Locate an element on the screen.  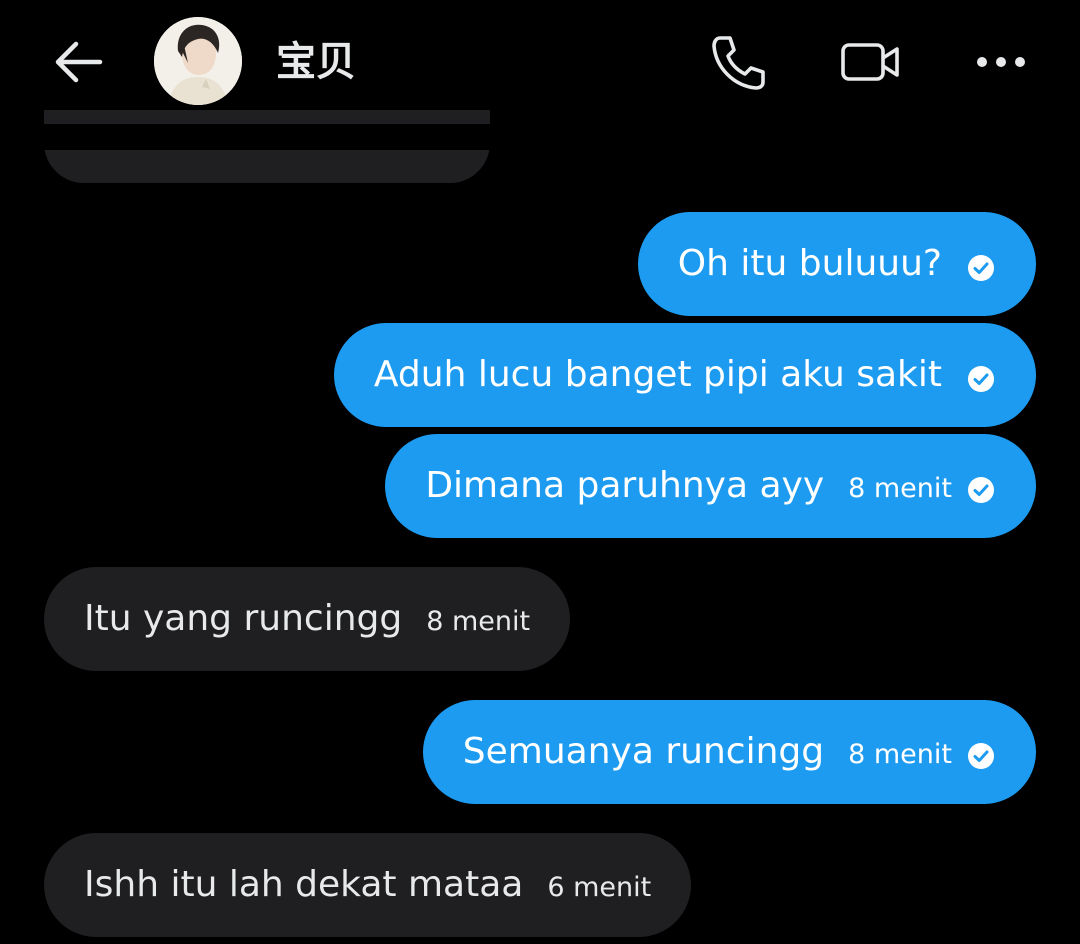
message-text: Dimana paruhnya ayy is located at coordinates (625, 485).